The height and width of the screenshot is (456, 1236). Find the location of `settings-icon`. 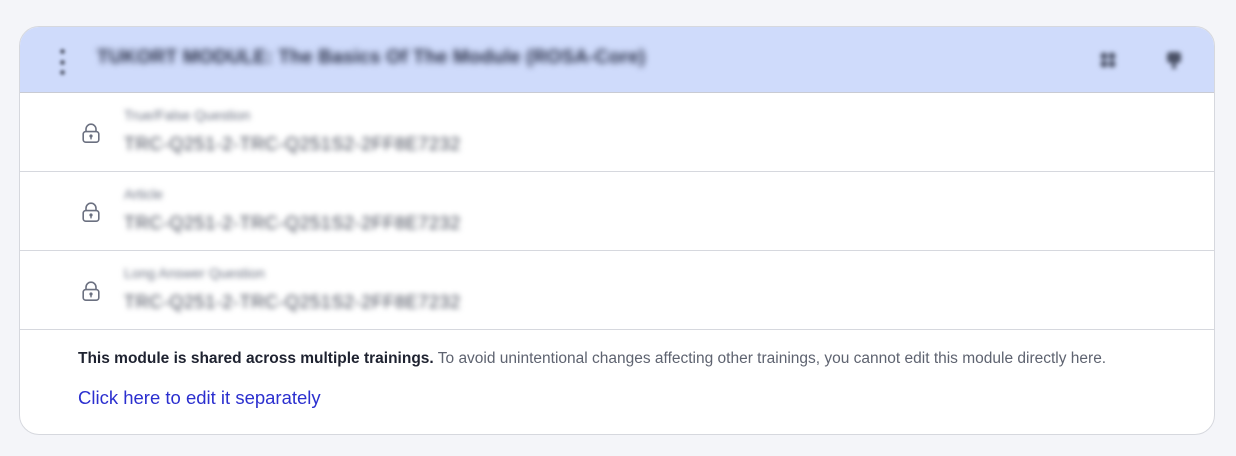

settings-icon is located at coordinates (1108, 60).